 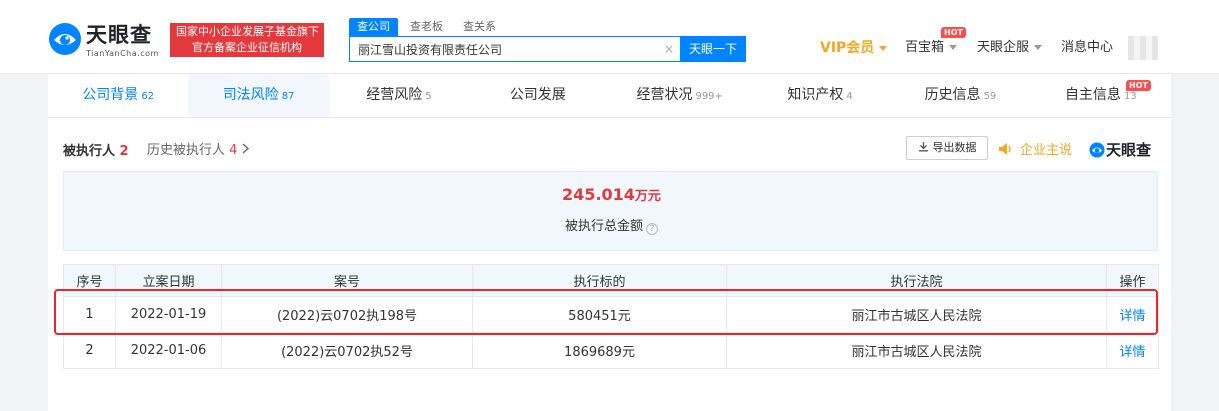 I want to click on tab-label: 知识产权, so click(x=815, y=95).